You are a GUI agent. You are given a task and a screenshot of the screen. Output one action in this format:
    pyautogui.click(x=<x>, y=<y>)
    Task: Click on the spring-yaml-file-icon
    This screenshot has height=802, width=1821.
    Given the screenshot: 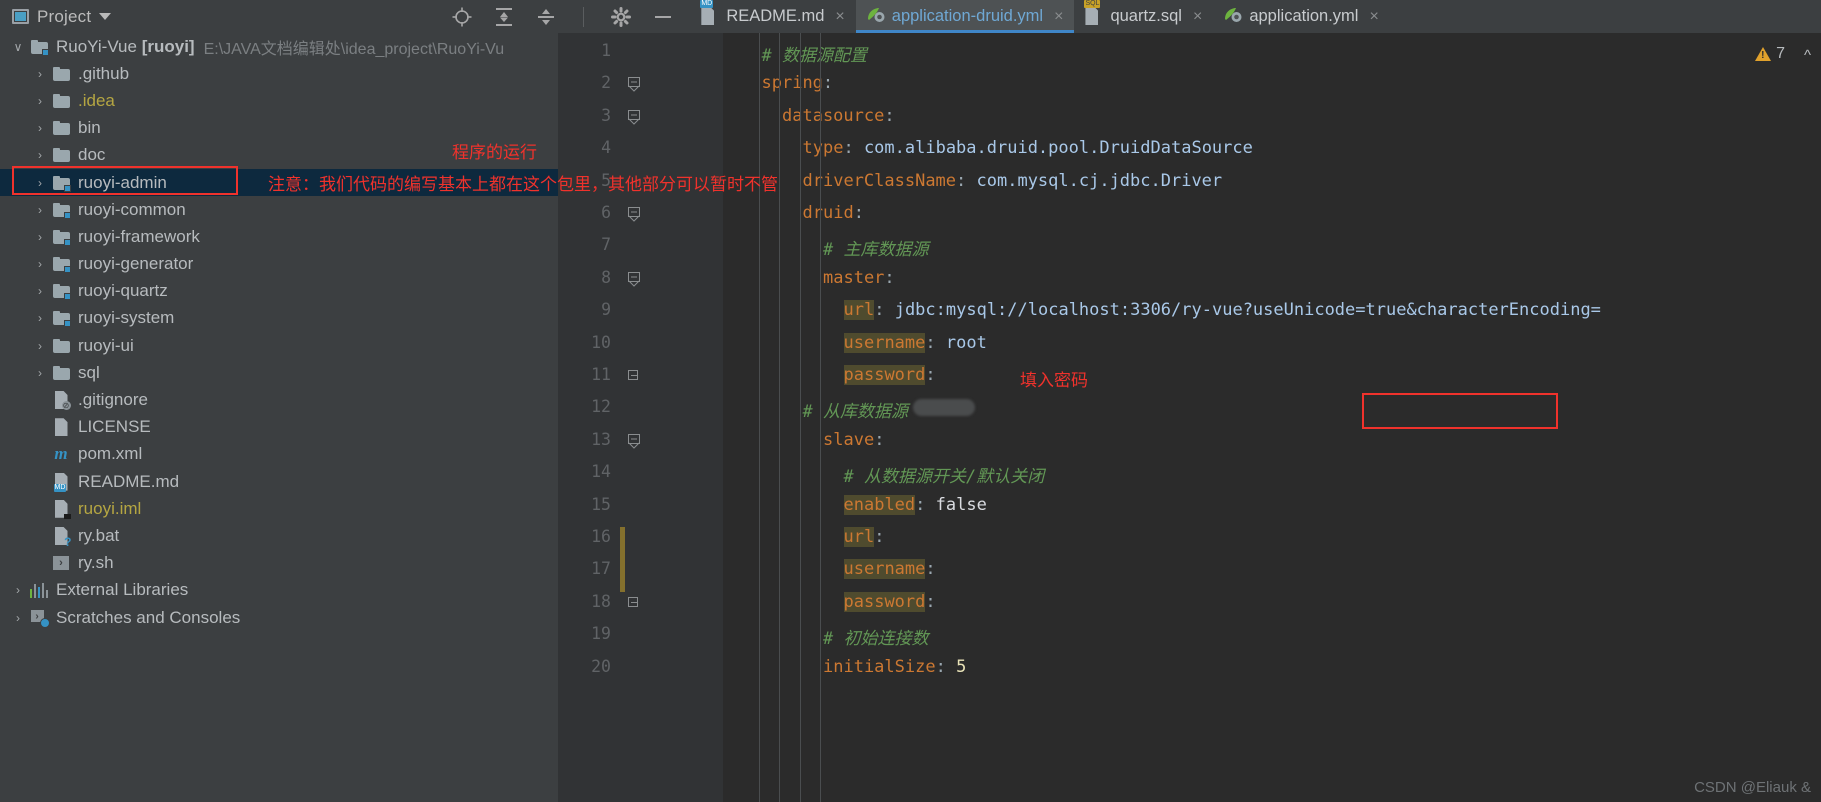 What is the action you would take?
    pyautogui.click(x=876, y=15)
    